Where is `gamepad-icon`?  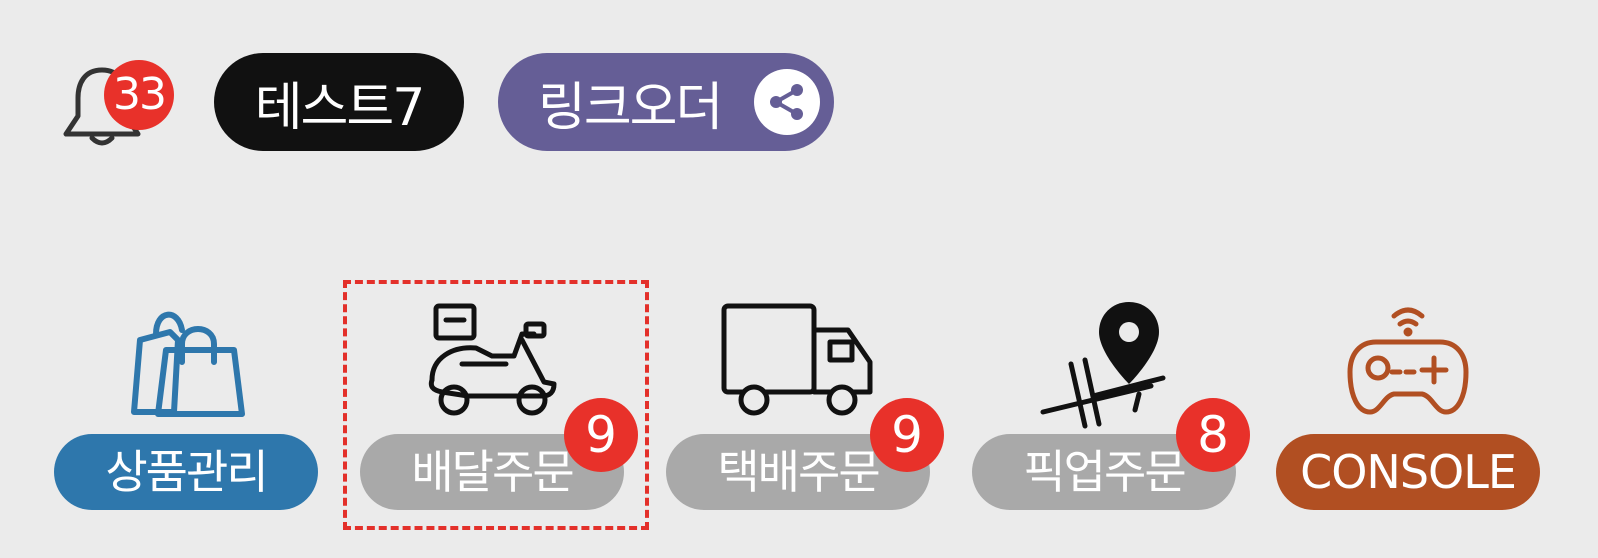
gamepad-icon is located at coordinates (1408, 361).